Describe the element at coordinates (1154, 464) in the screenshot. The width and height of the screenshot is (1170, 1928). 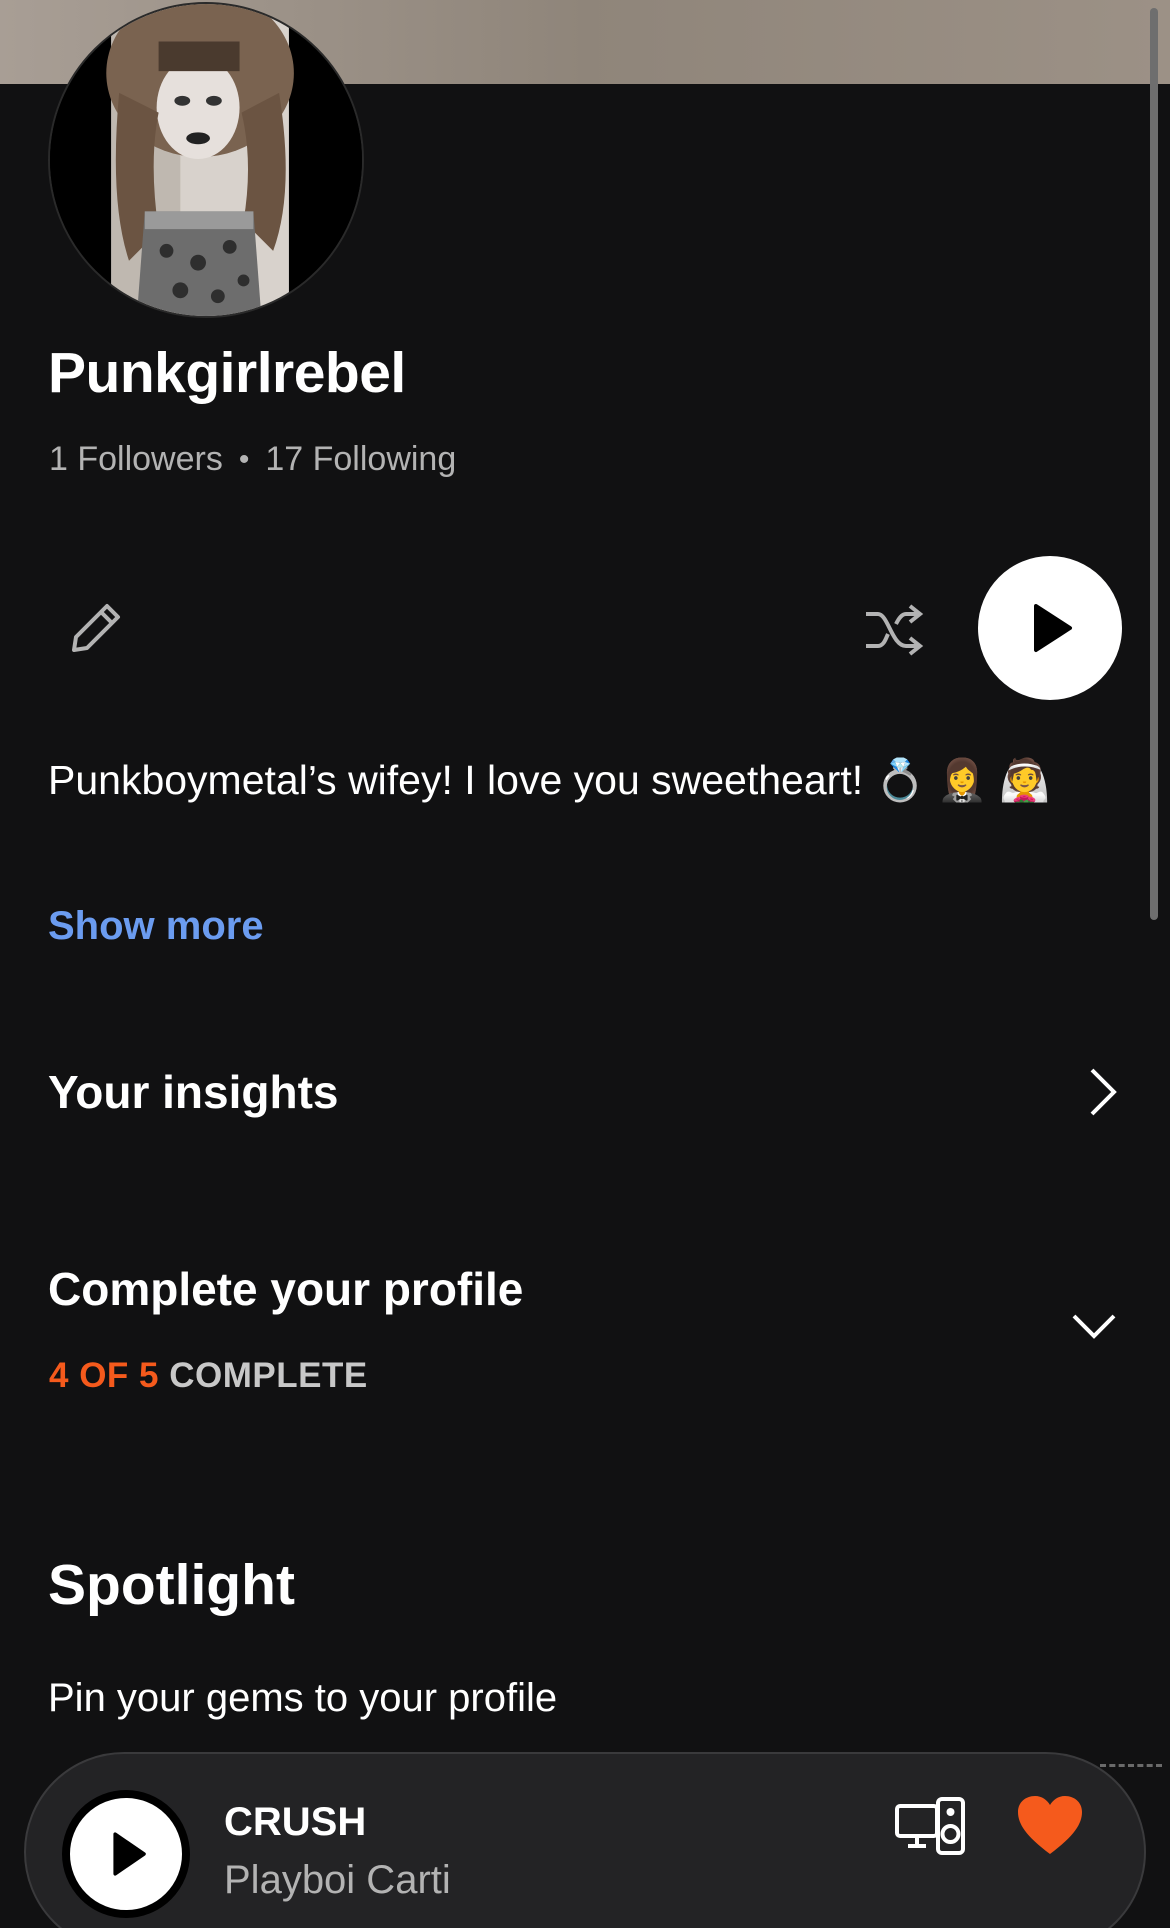
I see `scrollbar` at that location.